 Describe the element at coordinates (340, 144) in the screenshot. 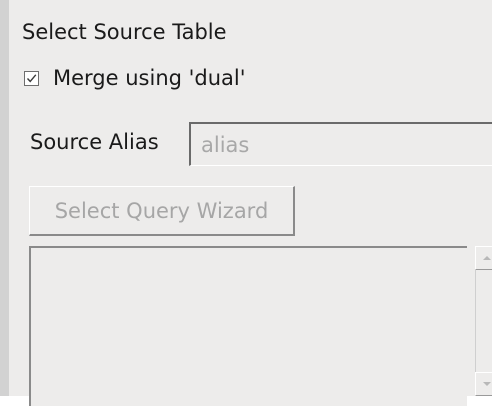

I see `source-alias-input` at that location.